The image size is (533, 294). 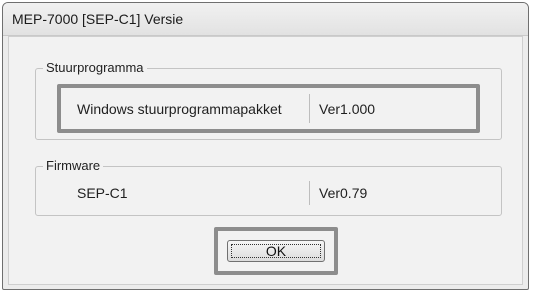 What do you see at coordinates (343, 193) in the screenshot?
I see `firmware-version: Ver0.79` at bounding box center [343, 193].